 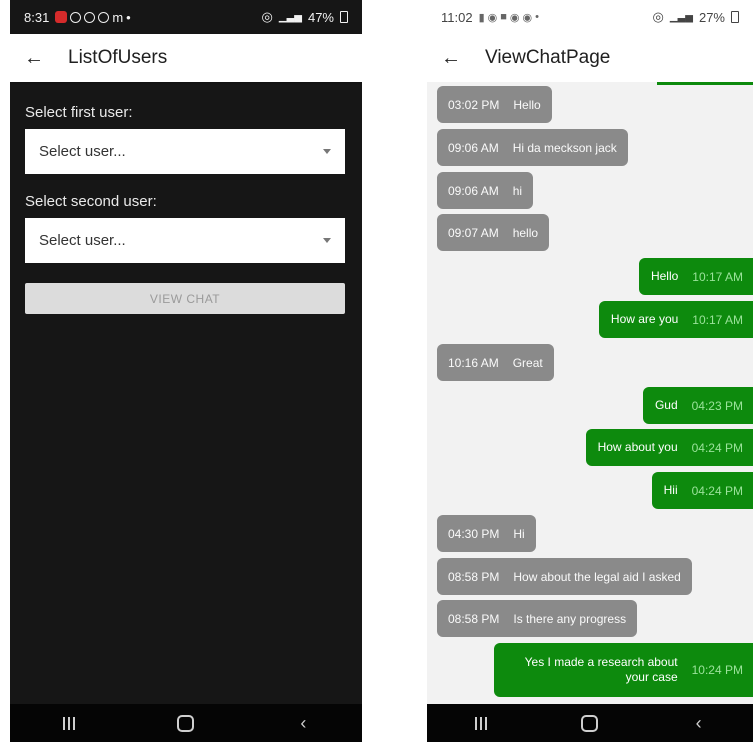 What do you see at coordinates (570, 618) in the screenshot?
I see `message-text: Is there any progress` at bounding box center [570, 618].